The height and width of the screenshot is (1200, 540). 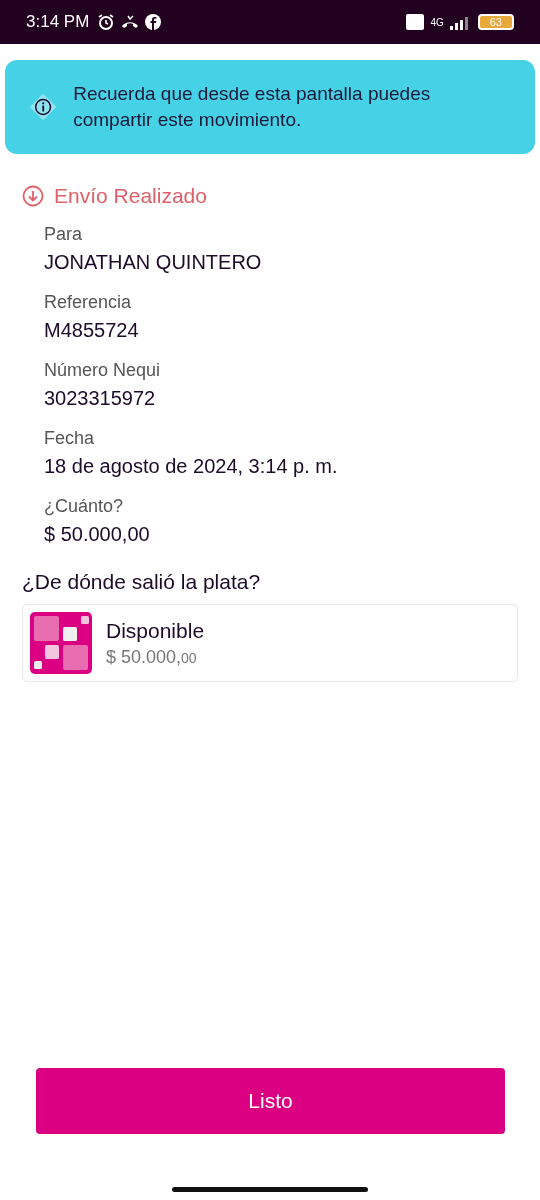 I want to click on status-label: Envío Realizado, so click(x=130, y=196).